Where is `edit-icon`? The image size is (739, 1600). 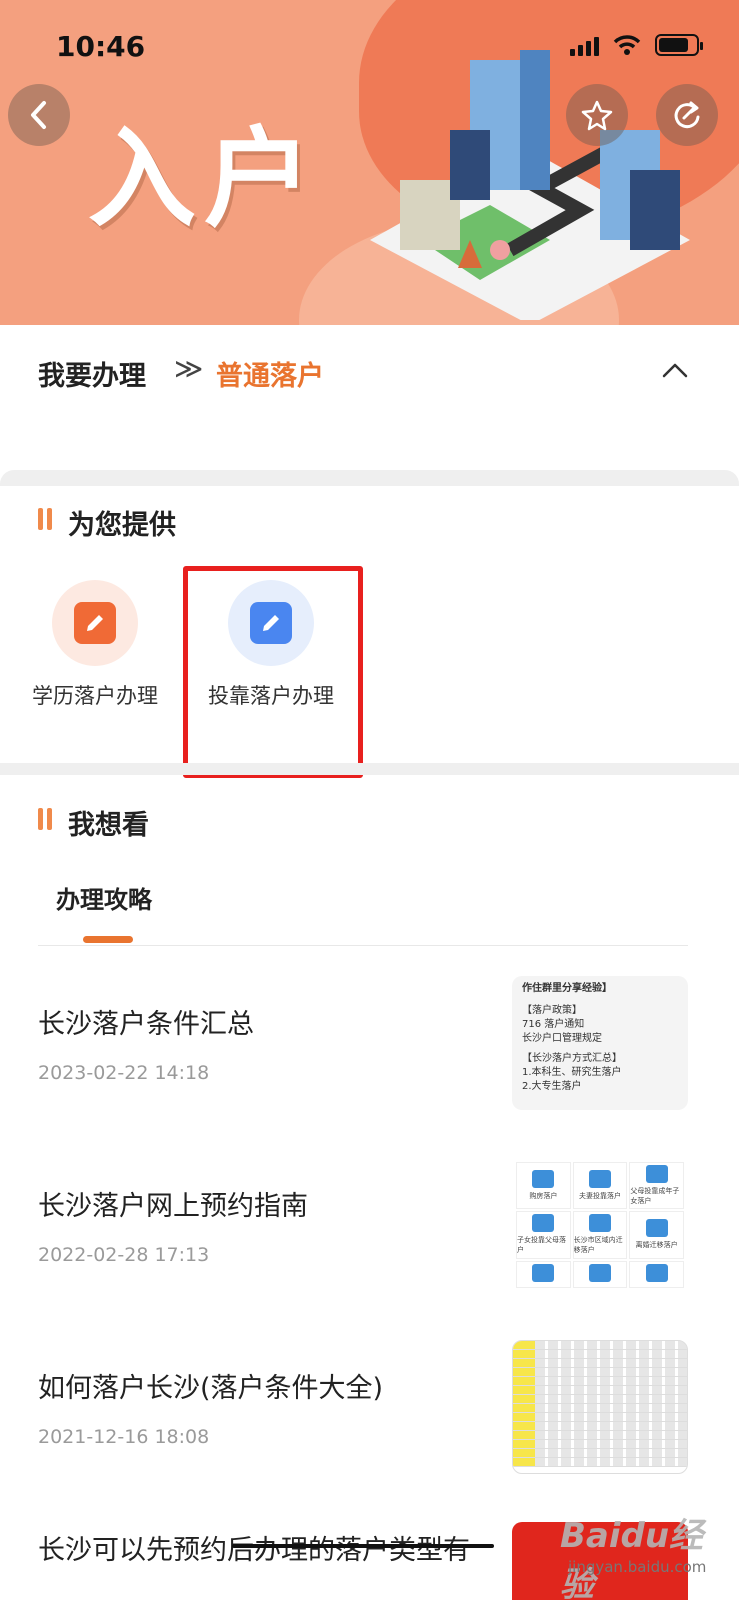
edit-icon is located at coordinates (95, 623).